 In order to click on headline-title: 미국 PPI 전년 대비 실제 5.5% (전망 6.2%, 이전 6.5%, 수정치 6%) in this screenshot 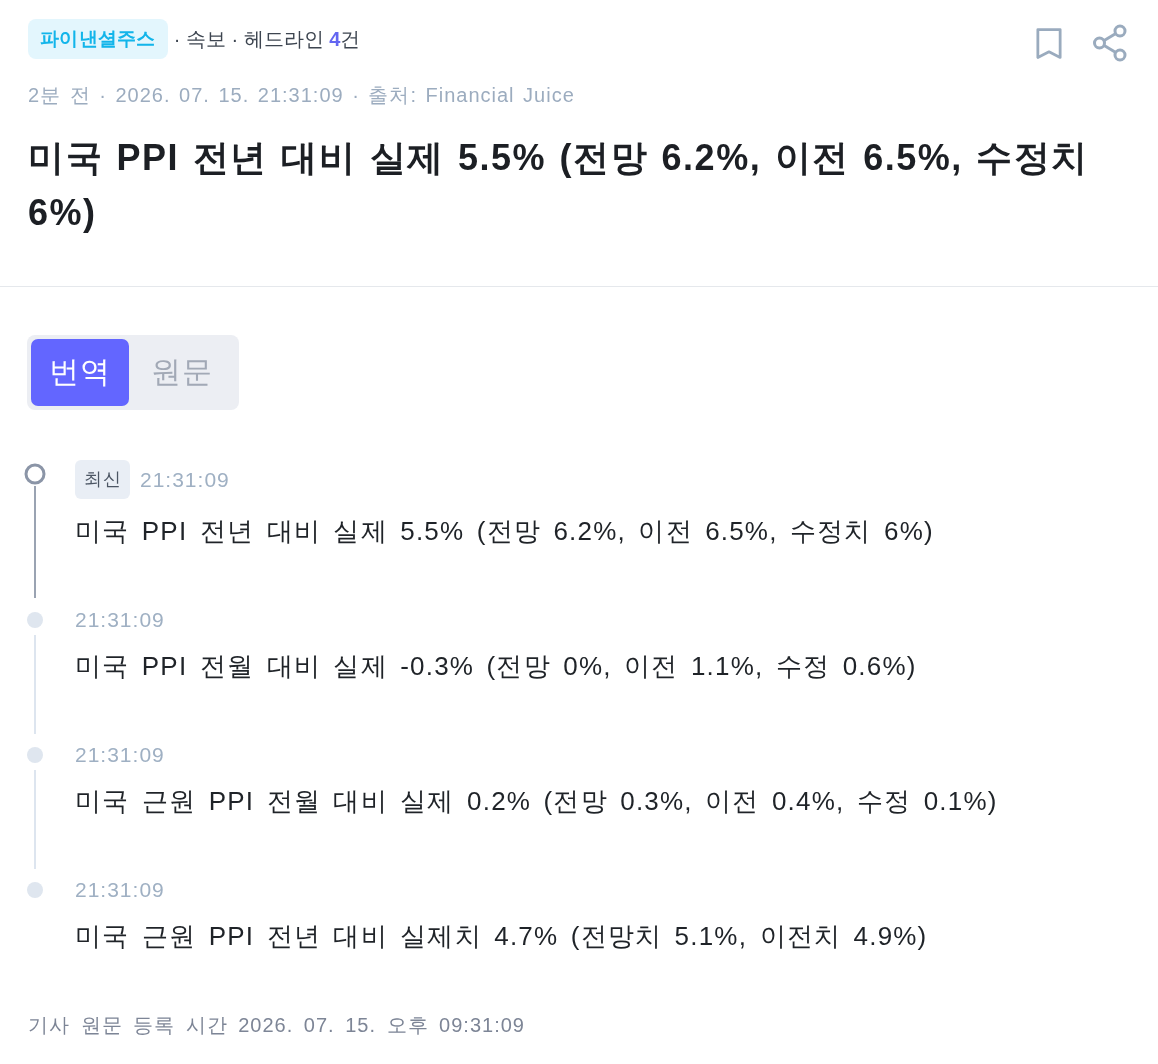, I will do `click(559, 185)`.